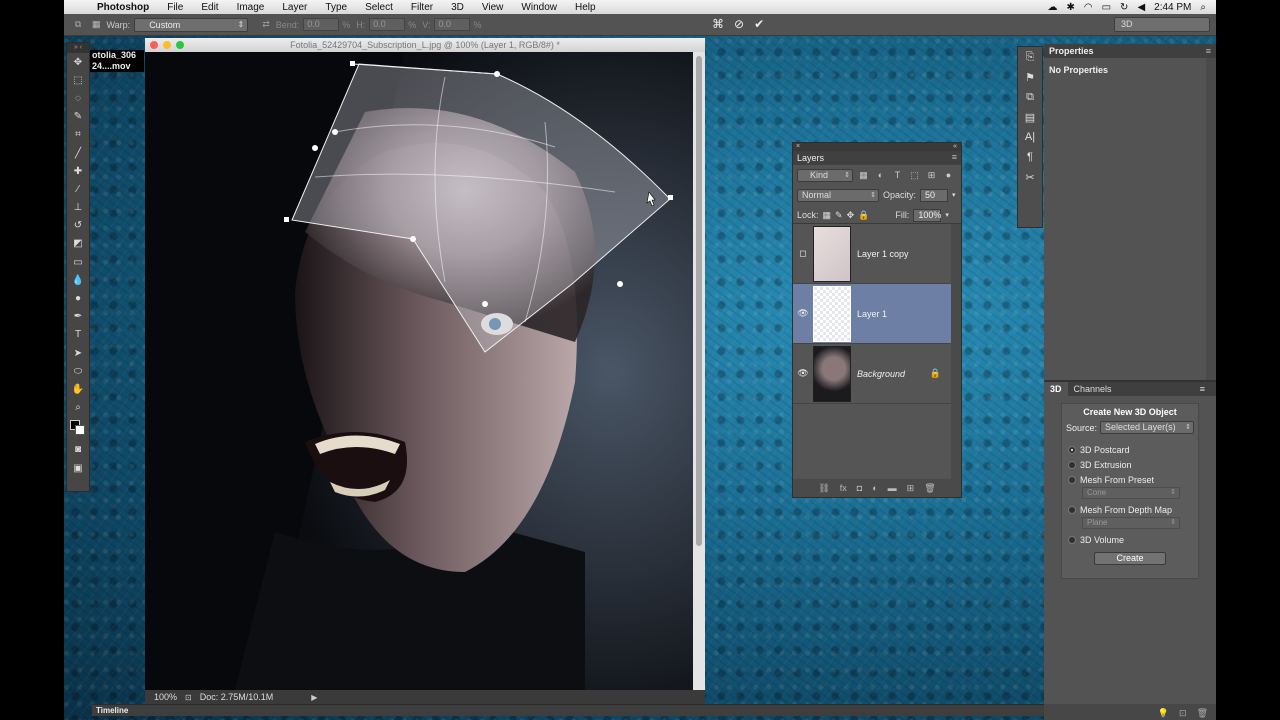  What do you see at coordinates (457, 7) in the screenshot?
I see `menu-3d: 3D` at bounding box center [457, 7].